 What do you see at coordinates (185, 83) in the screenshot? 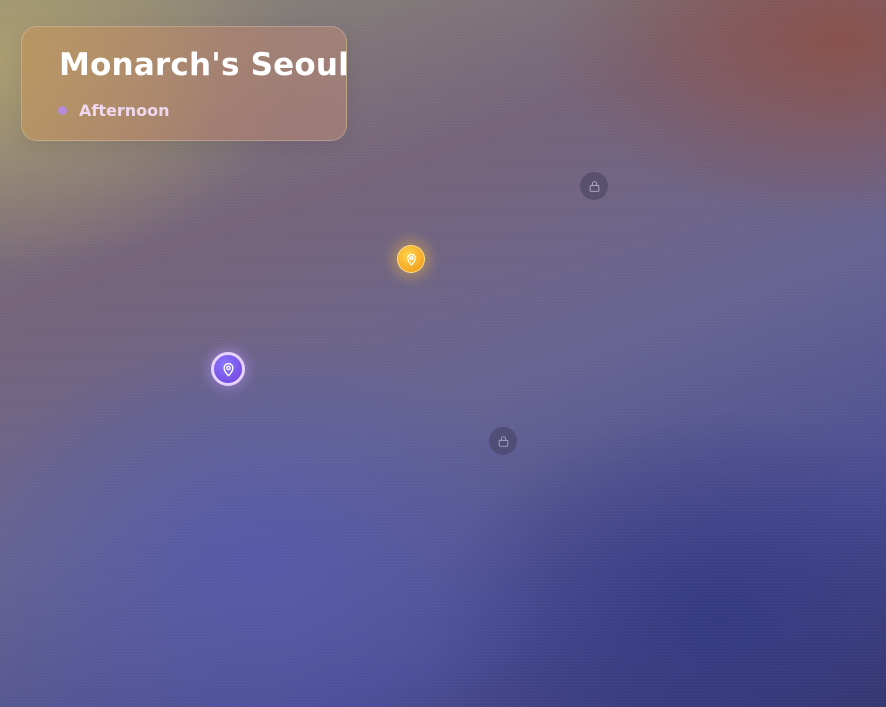
I see `location-info-panel: Monarch's Seoul Afternoon` at bounding box center [185, 83].